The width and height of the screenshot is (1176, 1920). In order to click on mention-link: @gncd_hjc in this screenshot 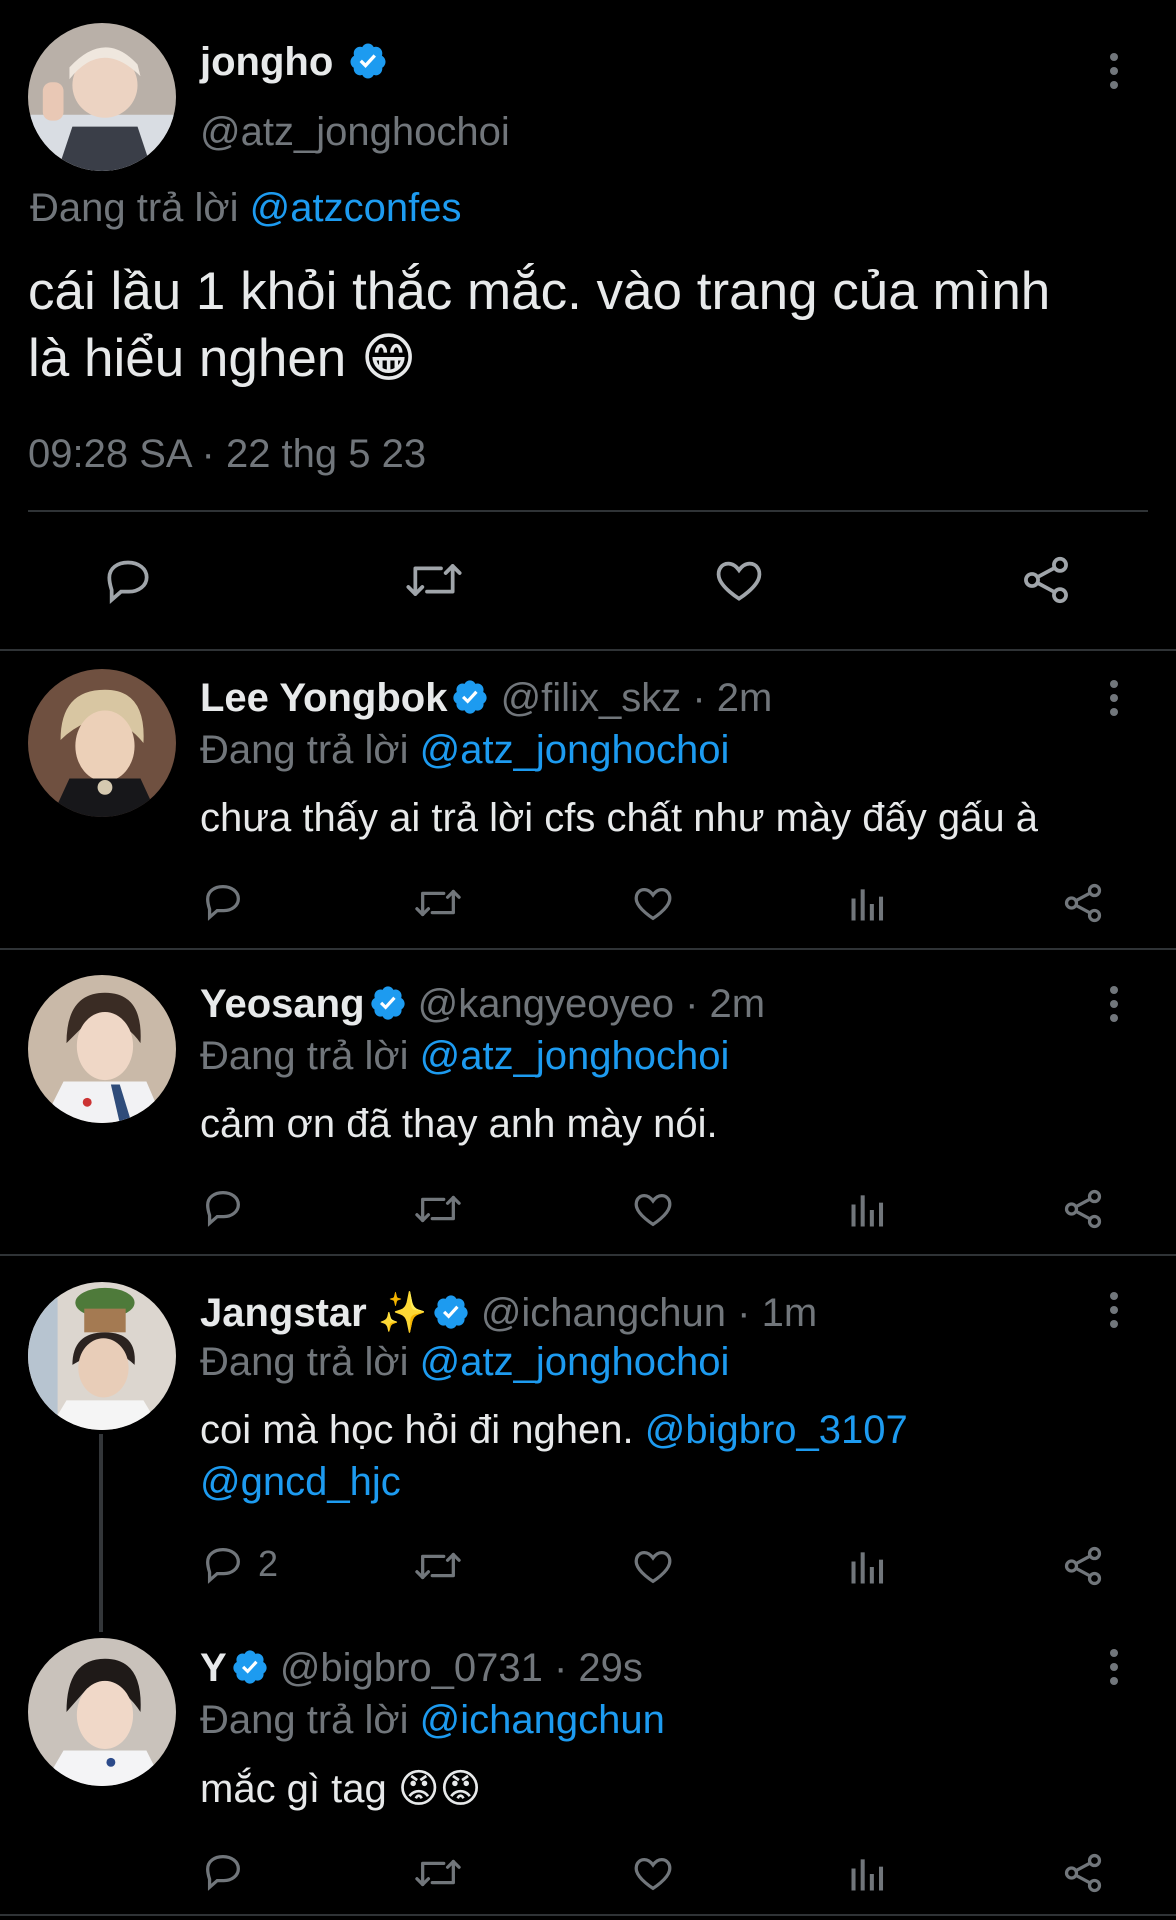, I will do `click(300, 1482)`.